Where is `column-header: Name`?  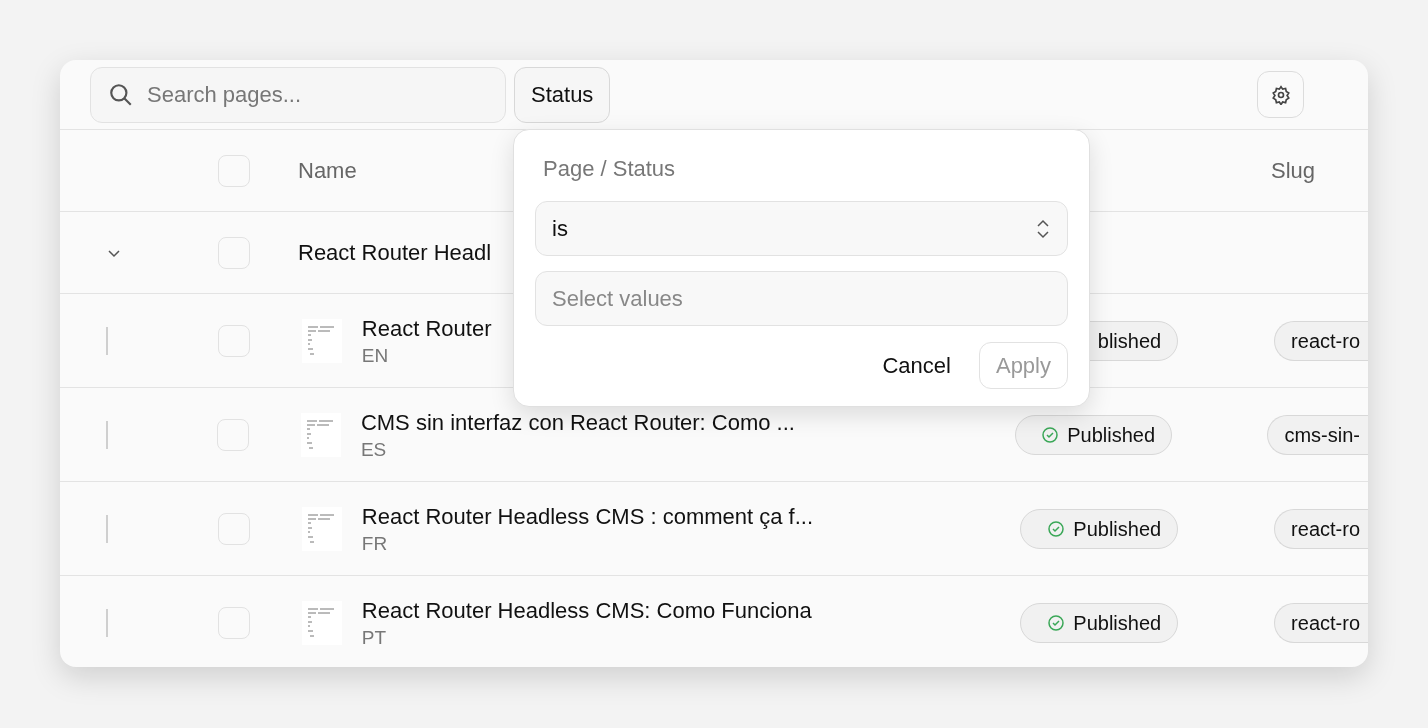
column-header: Name is located at coordinates (327, 170).